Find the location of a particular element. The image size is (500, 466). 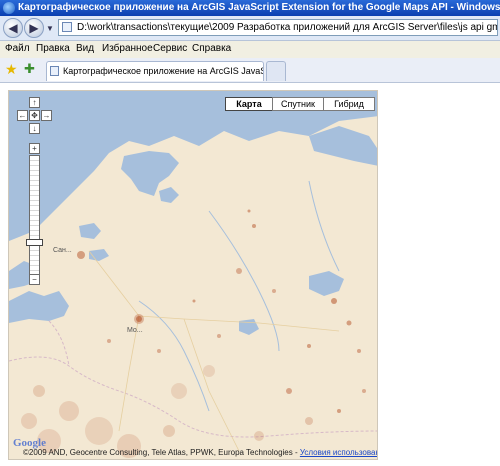

pan-up-icon: ↑ is located at coordinates (34, 102).